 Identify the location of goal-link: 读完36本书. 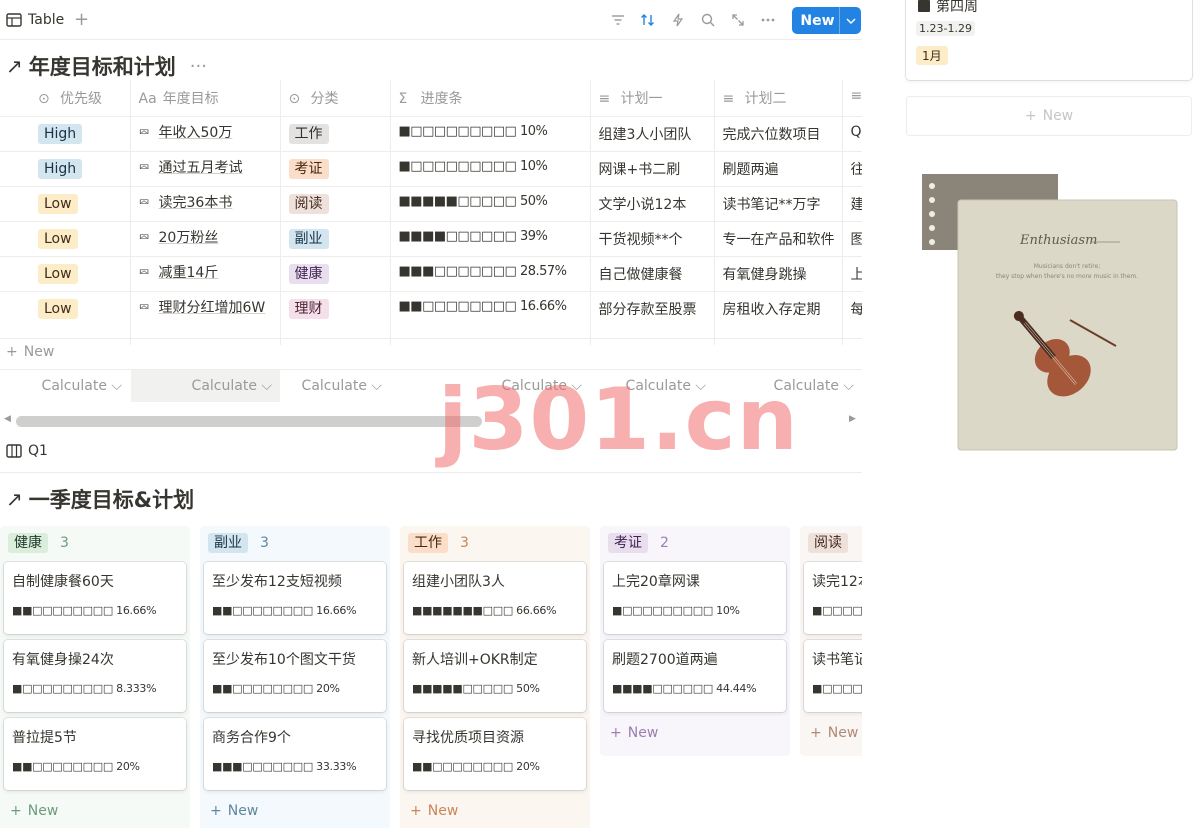
(196, 203).